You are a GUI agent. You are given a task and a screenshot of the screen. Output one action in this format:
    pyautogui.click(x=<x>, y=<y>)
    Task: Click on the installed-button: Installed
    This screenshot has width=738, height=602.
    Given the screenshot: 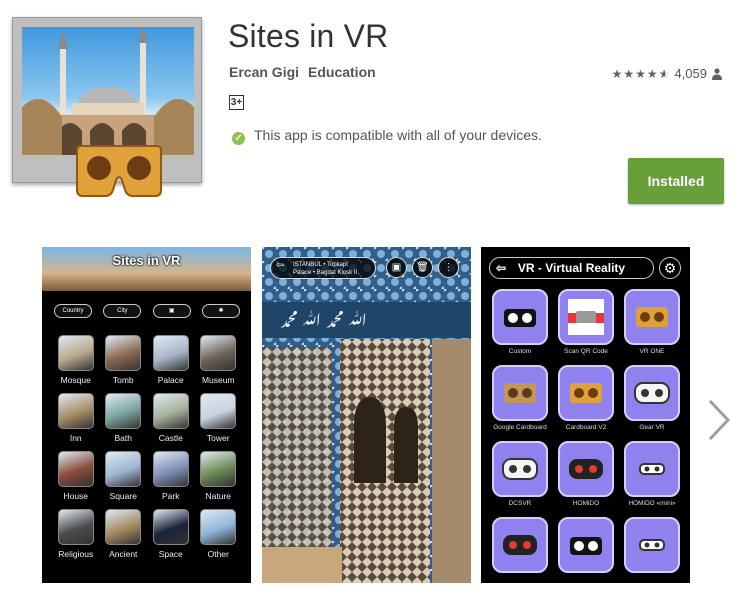 What is the action you would take?
    pyautogui.click(x=676, y=181)
    